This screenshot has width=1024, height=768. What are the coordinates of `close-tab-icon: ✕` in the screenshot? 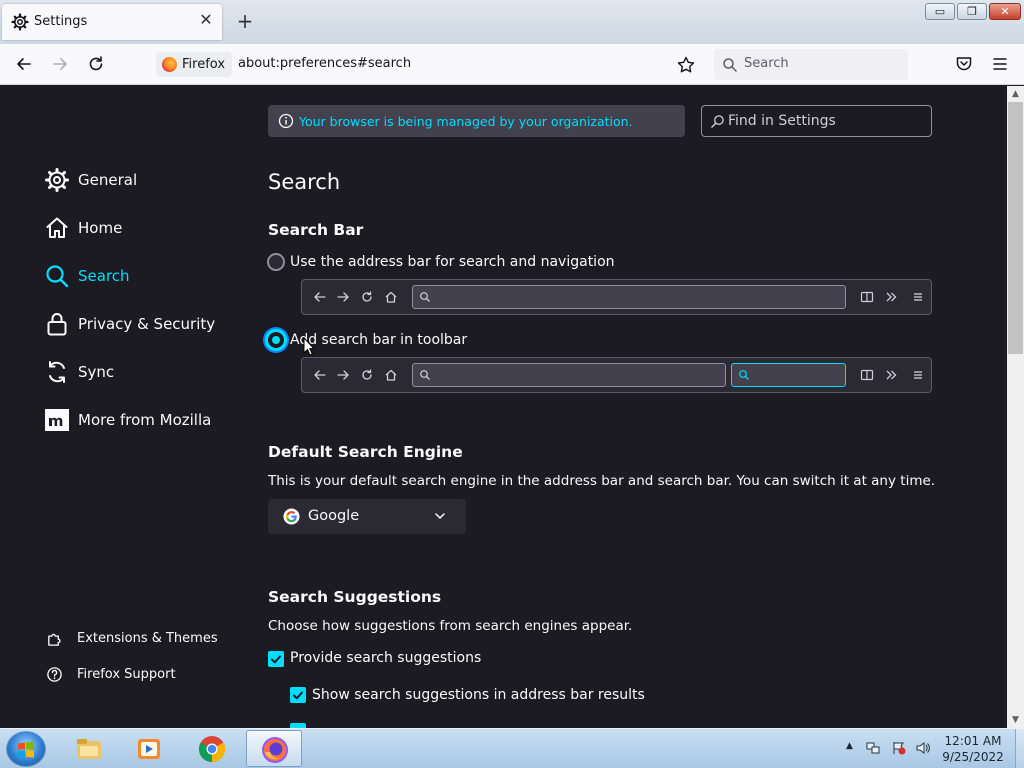 It's located at (206, 20).